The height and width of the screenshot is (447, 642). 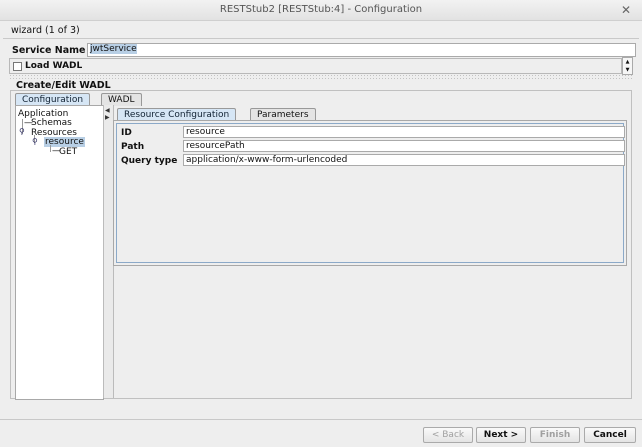 I want to click on title-bar: RESTStub2 [RESTStub:4] - Configuration ✕, so click(x=321, y=10).